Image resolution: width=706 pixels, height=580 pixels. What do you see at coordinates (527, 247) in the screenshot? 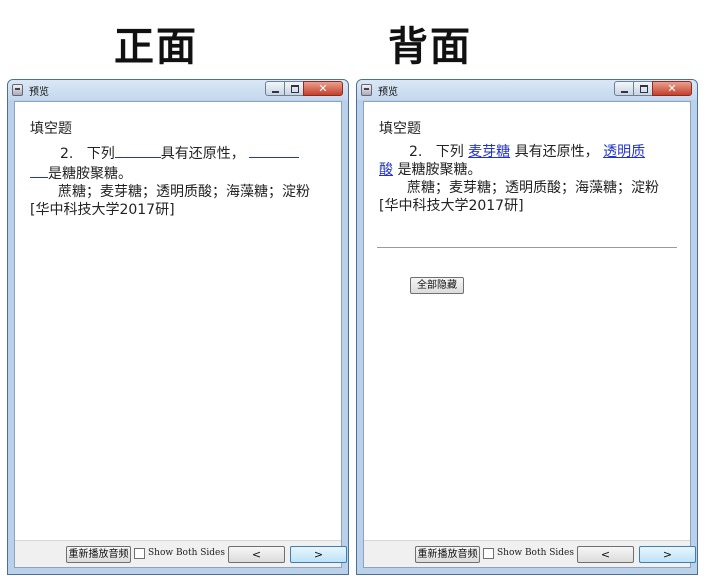
I see `answer-divider` at bounding box center [527, 247].